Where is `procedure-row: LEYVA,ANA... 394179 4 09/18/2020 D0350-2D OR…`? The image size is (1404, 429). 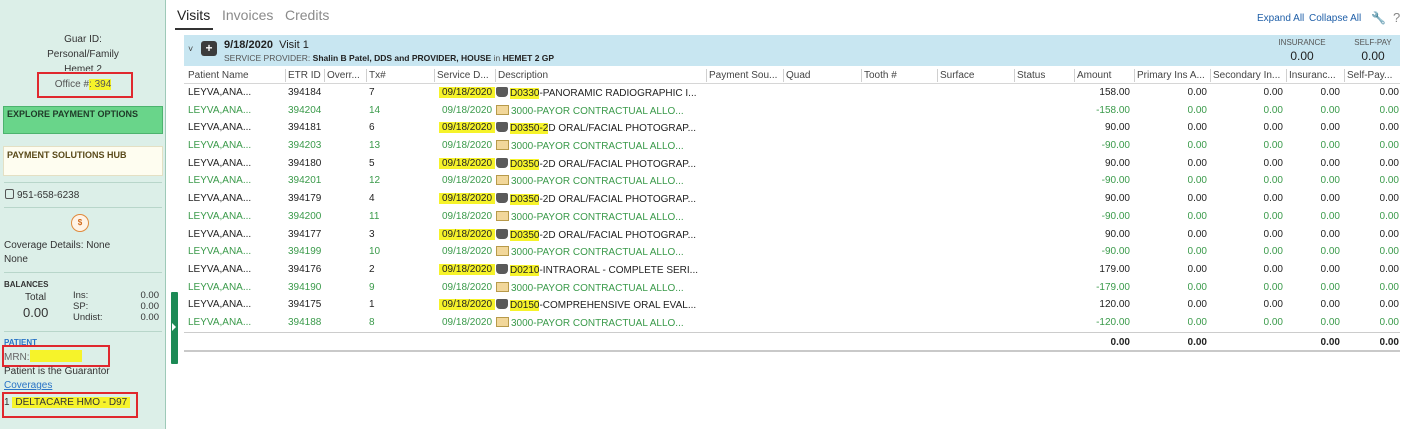
procedure-row: LEYVA,ANA... 394179 4 09/18/2020 D0350-2D OR… is located at coordinates (792, 199).